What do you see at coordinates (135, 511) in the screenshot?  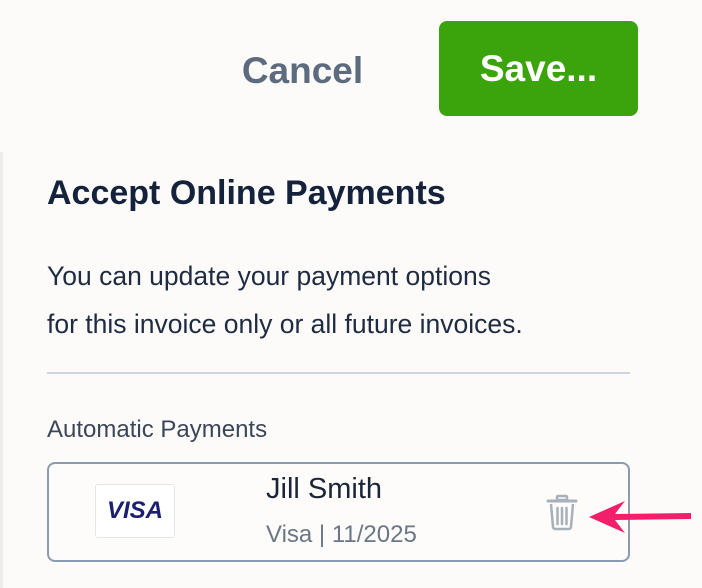 I see `visa-logo: VISA` at bounding box center [135, 511].